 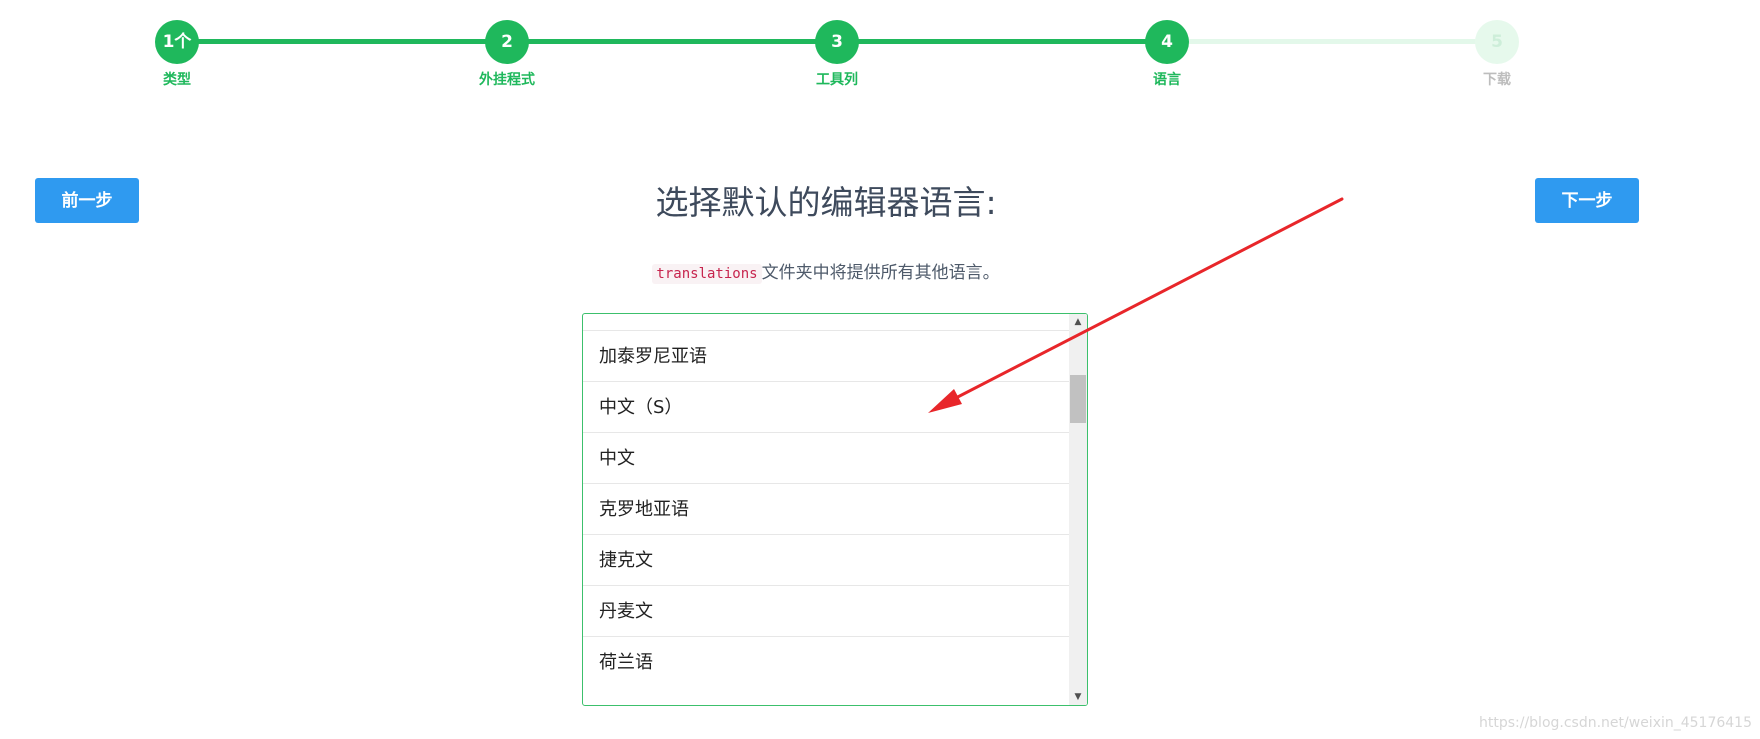 I want to click on watermark: https://blog.csdn.net/weixin_45176415, so click(x=1615, y=723).